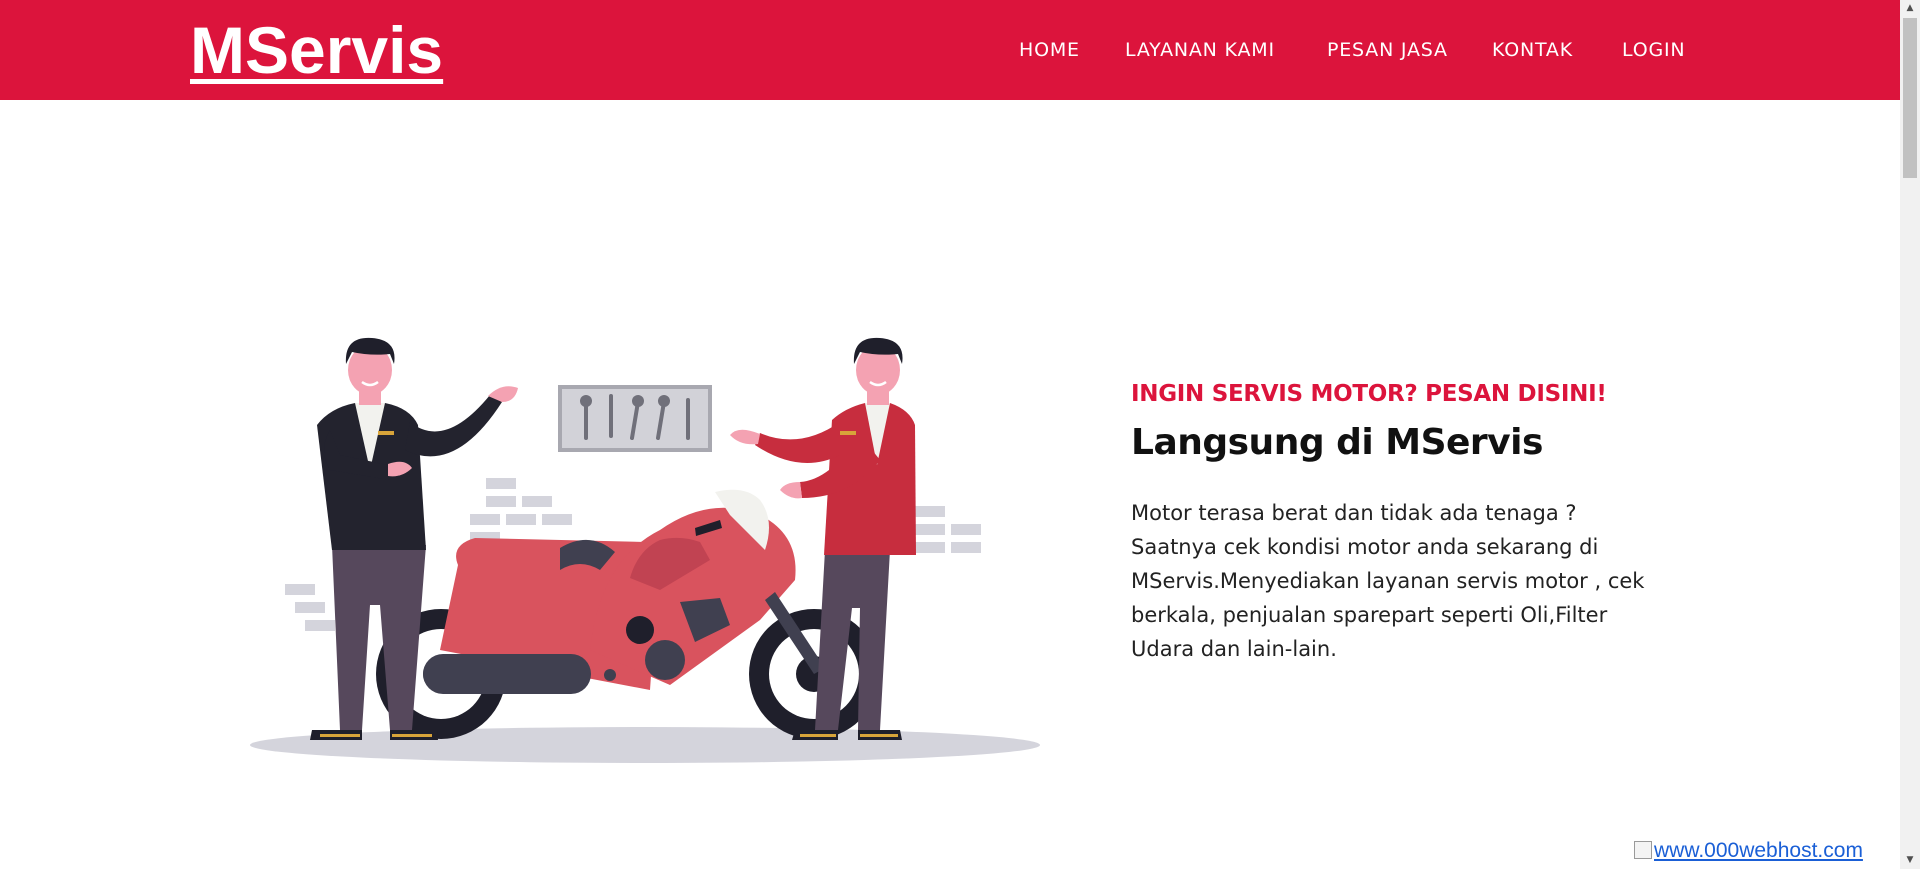 Image resolution: width=1920 pixels, height=869 pixels. Describe the element at coordinates (1643, 850) in the screenshot. I see `broken-image-icon` at that location.